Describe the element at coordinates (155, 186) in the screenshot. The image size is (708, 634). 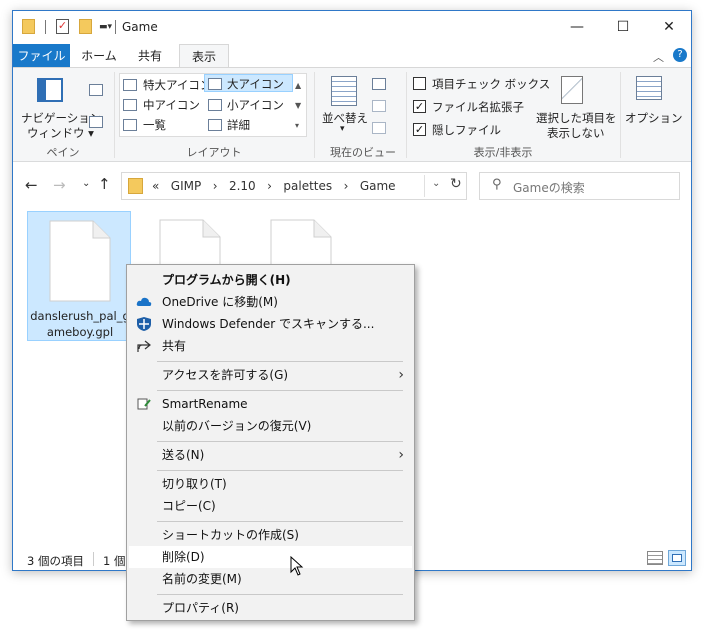
I see `breadcrumb-overflow: «` at that location.